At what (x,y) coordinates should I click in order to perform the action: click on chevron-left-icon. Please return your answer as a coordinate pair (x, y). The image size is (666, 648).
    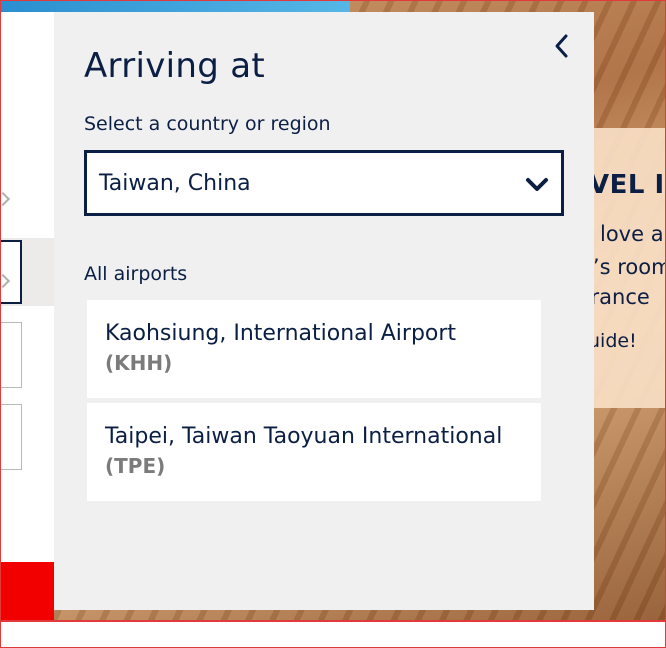
    Looking at the image, I should click on (561, 46).